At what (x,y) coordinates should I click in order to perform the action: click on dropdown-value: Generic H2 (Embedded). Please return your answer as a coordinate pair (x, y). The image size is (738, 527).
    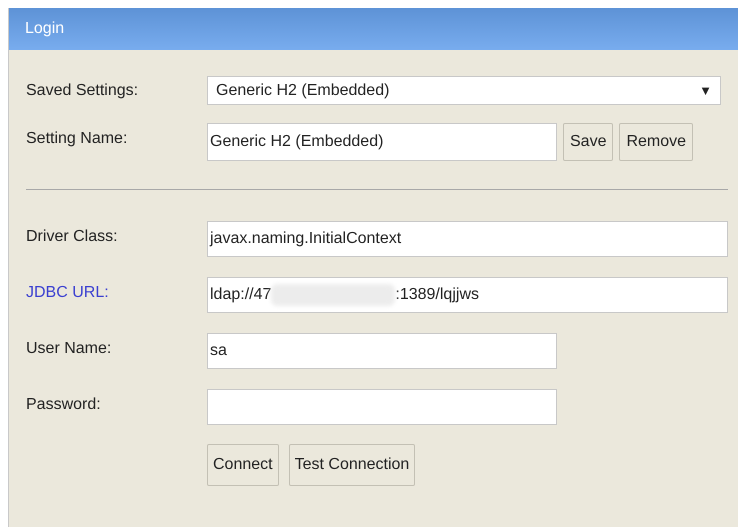
    Looking at the image, I should click on (303, 90).